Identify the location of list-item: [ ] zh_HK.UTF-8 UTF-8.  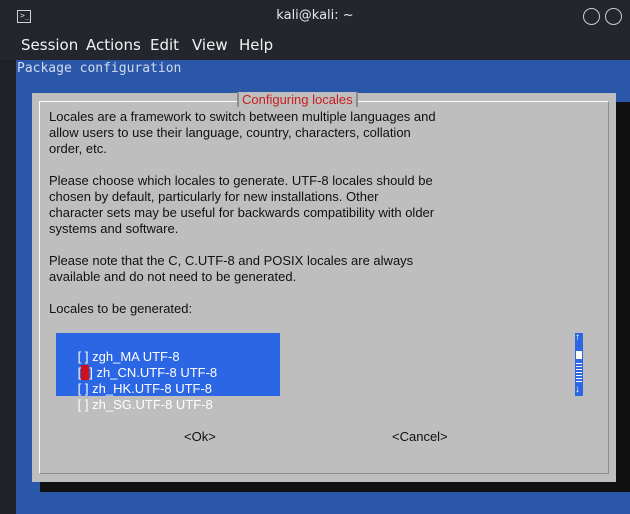
(168, 380).